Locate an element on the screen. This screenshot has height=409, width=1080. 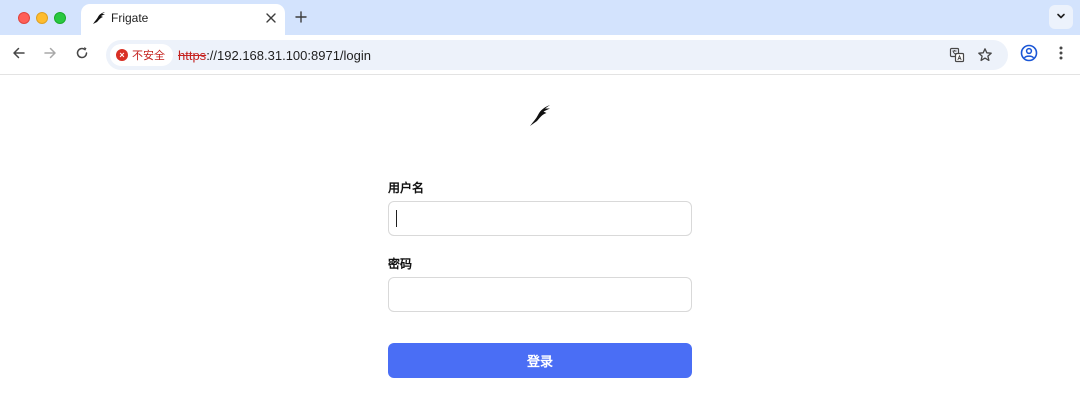
profile-icon is located at coordinates (1029, 55).